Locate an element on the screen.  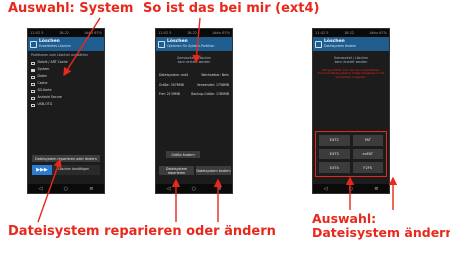
repair-or-change-button: Dateisystem reparieren oder ändern is located at coordinates (66, 158).